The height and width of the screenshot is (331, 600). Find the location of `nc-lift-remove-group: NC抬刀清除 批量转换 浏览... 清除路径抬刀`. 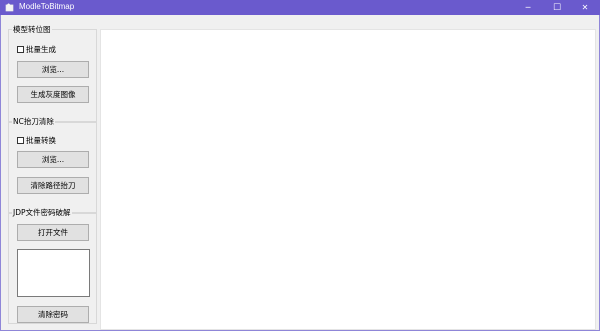

nc-lift-remove-group: NC抬刀清除 批量转换 浏览... 清除路径抬刀 is located at coordinates (52, 165).